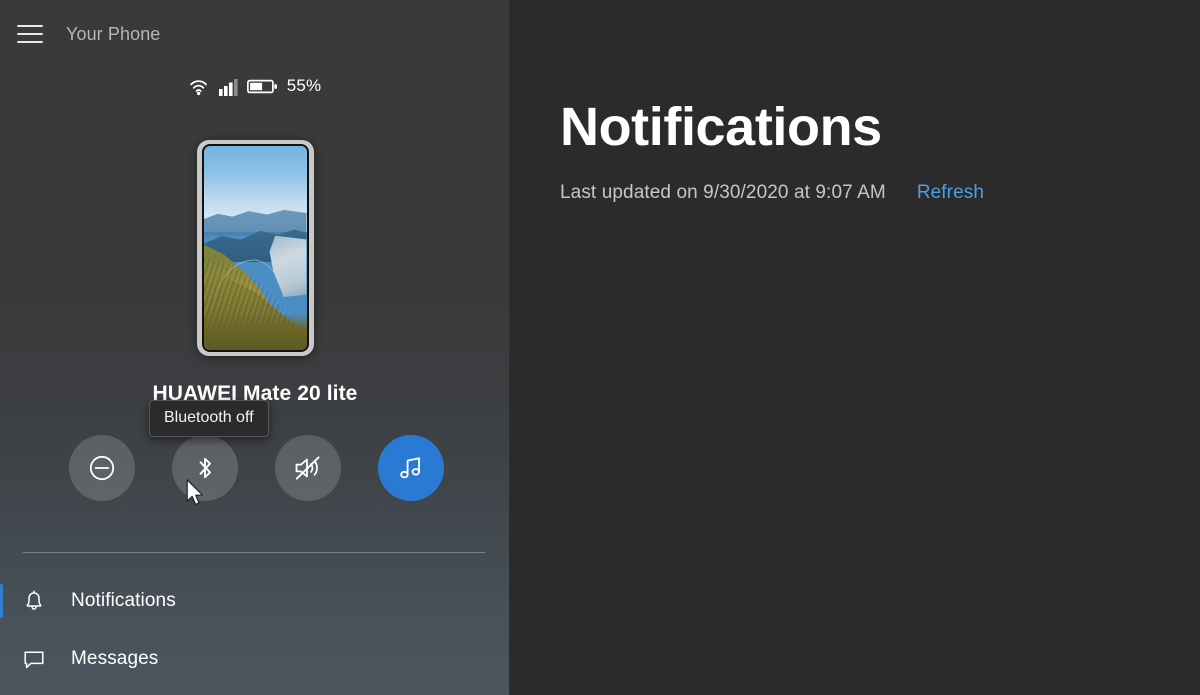 This screenshot has width=1200, height=695. I want to click on wifi-icon, so click(200, 86).